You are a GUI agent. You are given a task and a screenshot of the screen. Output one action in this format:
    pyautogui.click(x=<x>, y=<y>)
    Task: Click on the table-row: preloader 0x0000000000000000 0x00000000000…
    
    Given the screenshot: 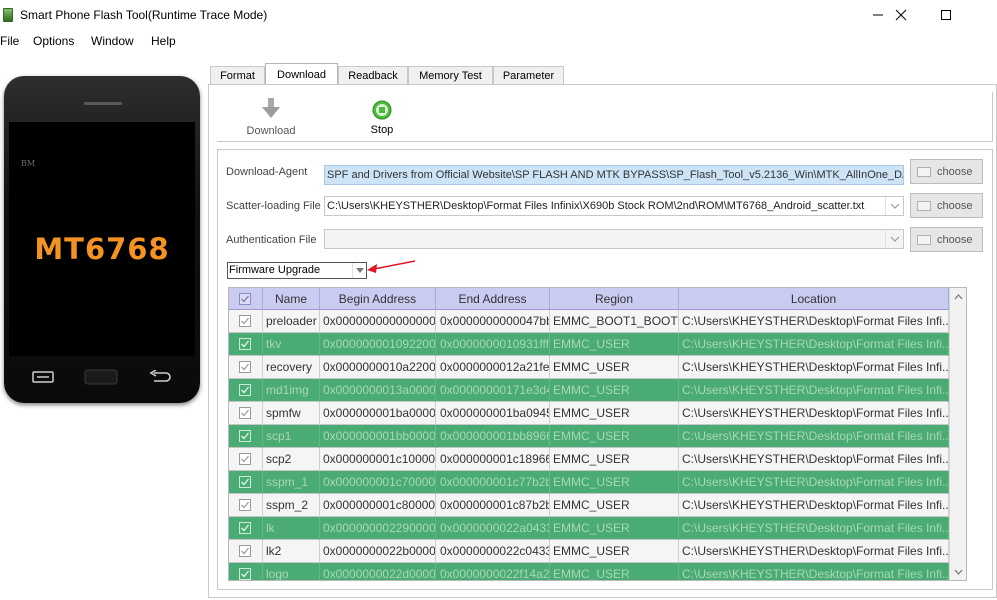 What is the action you would take?
    pyautogui.click(x=589, y=321)
    